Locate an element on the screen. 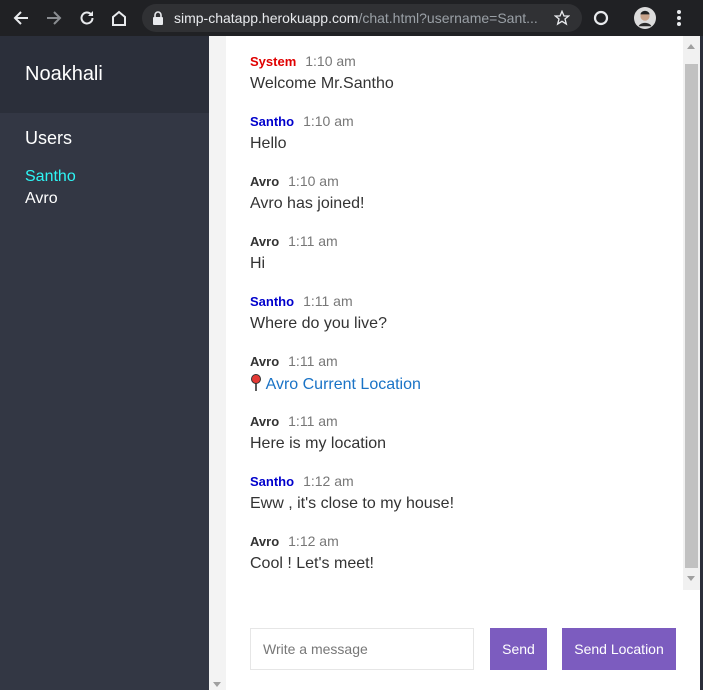 Image resolution: width=703 pixels, height=690 pixels. message: Avro 1:10 am Avro has joined! is located at coordinates (307, 193).